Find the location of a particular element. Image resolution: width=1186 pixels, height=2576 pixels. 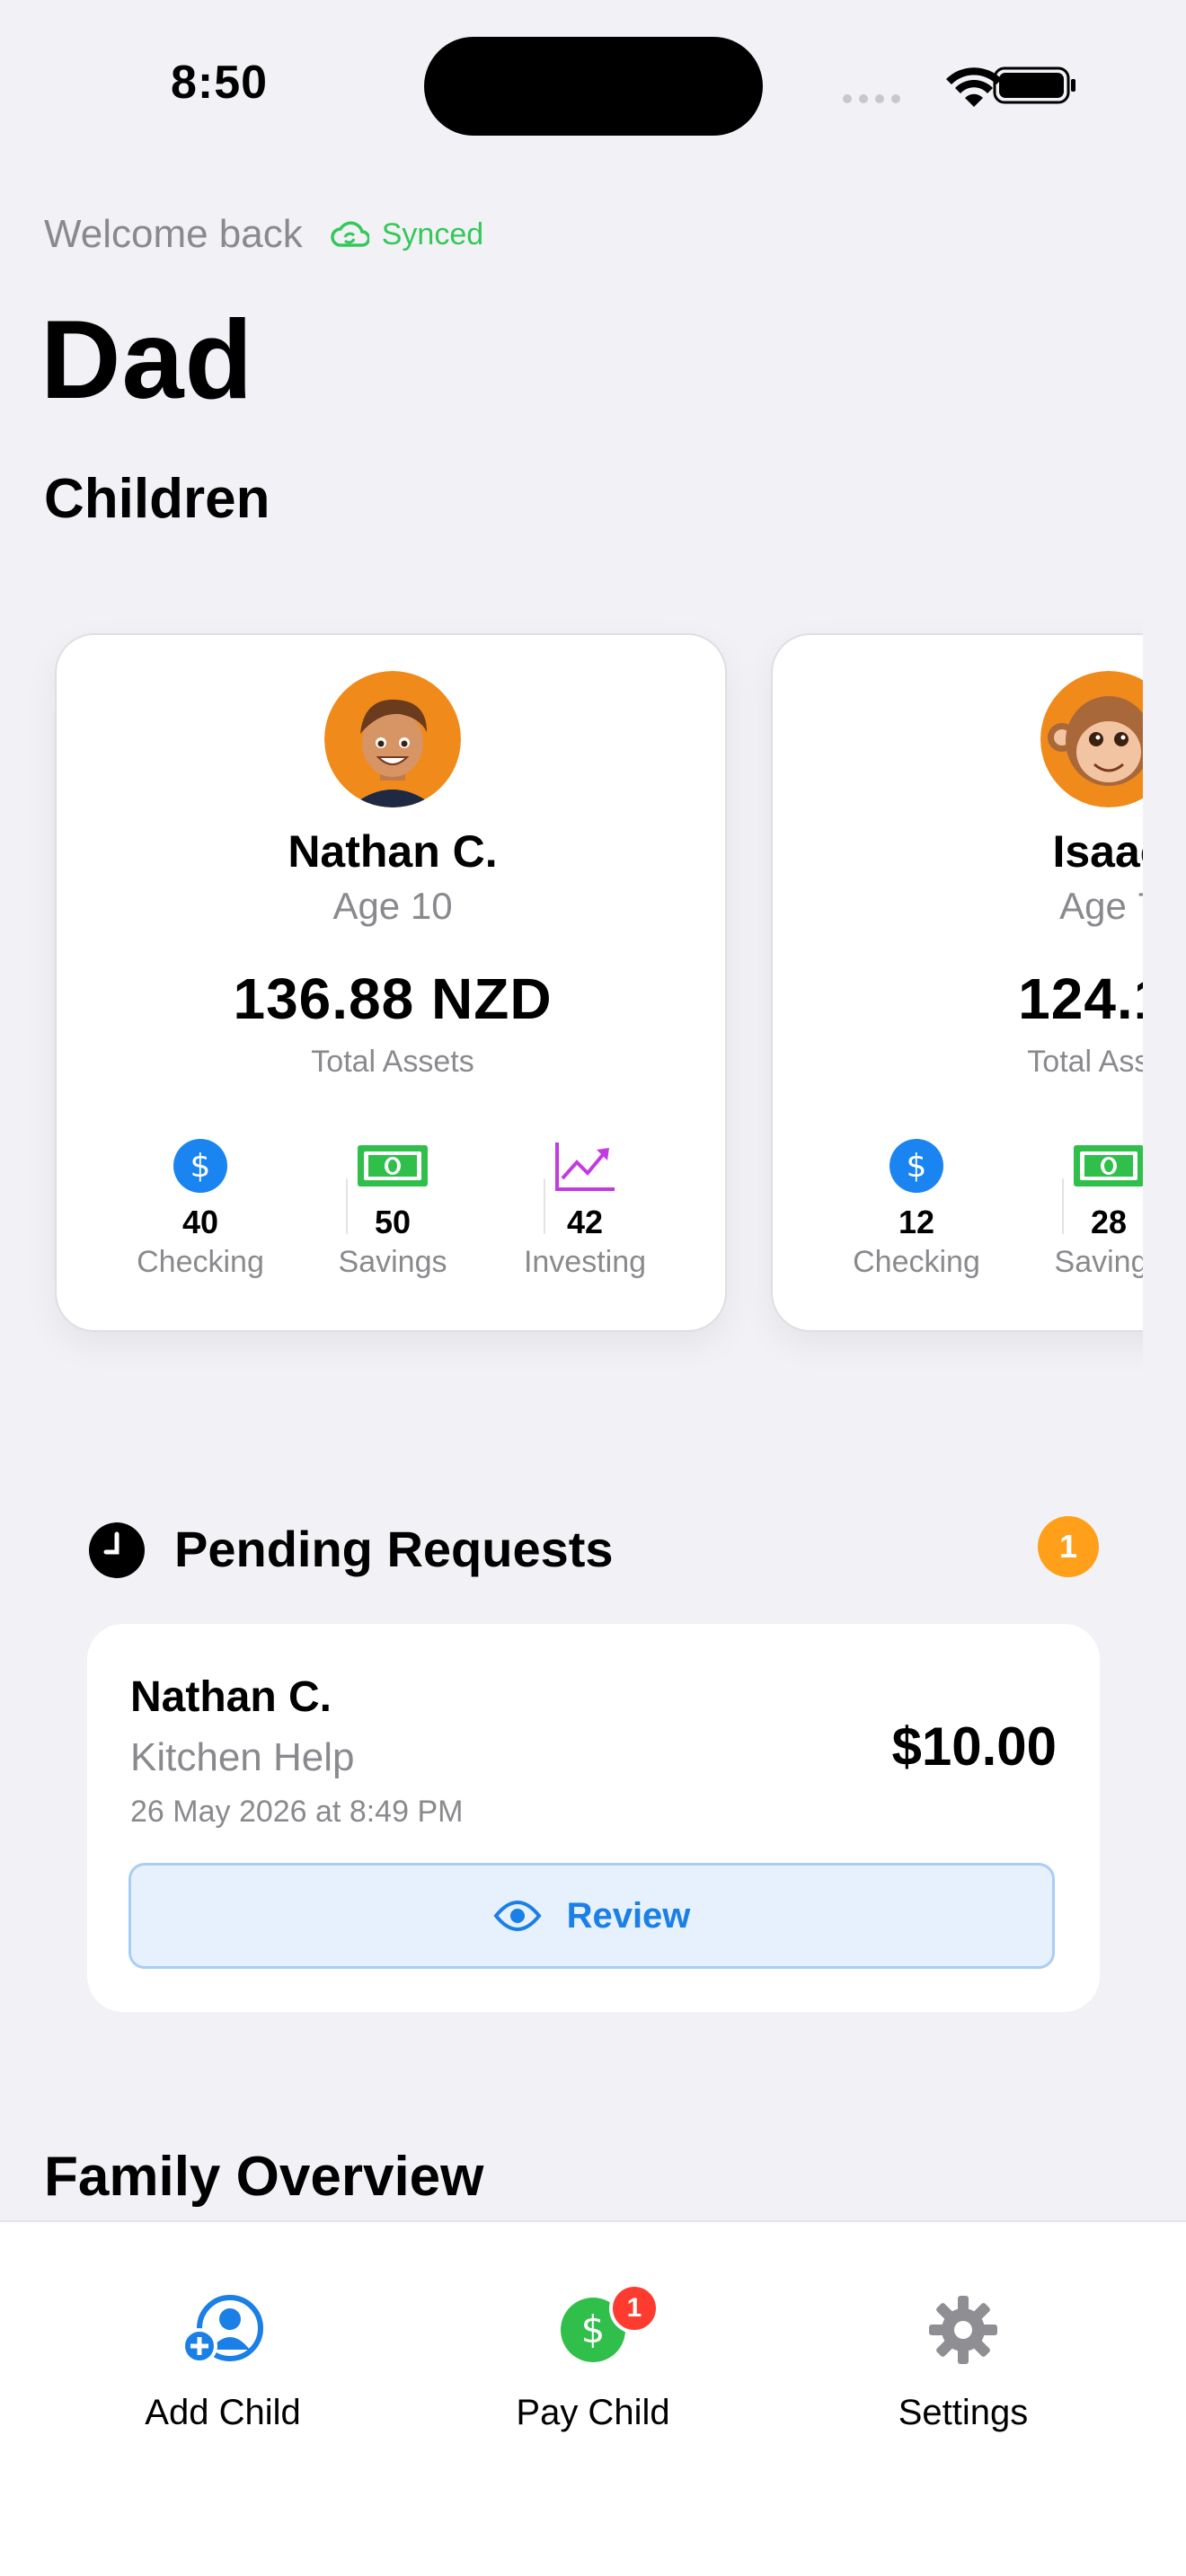

family-overview-title: Family Overview is located at coordinates (264, 2177).